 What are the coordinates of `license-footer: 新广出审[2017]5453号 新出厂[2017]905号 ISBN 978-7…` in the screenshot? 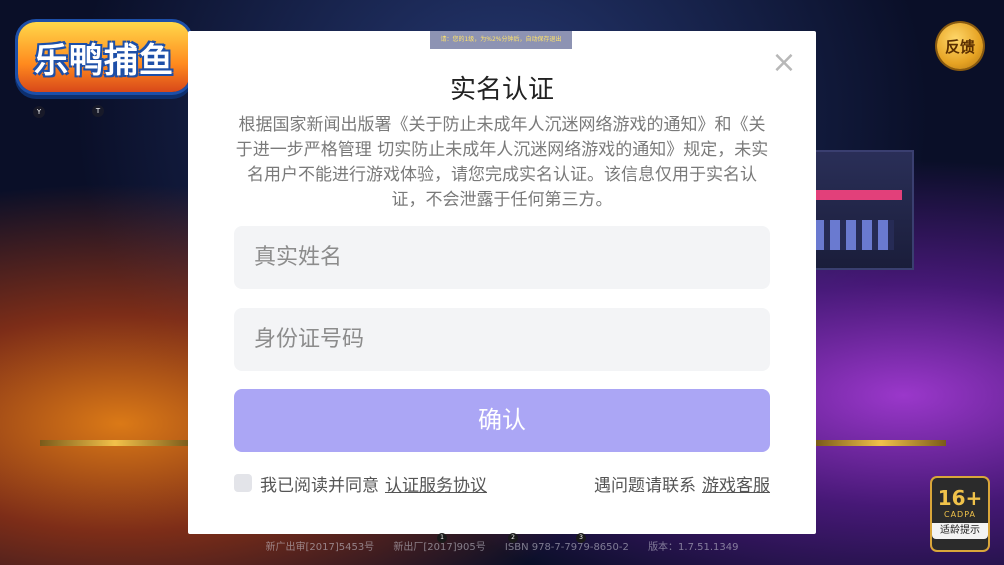 It's located at (502, 545).